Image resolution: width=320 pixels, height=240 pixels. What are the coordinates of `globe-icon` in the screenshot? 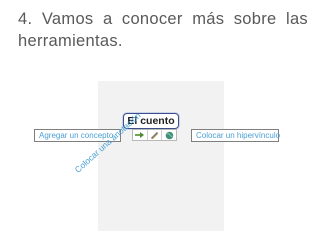 It's located at (169, 135).